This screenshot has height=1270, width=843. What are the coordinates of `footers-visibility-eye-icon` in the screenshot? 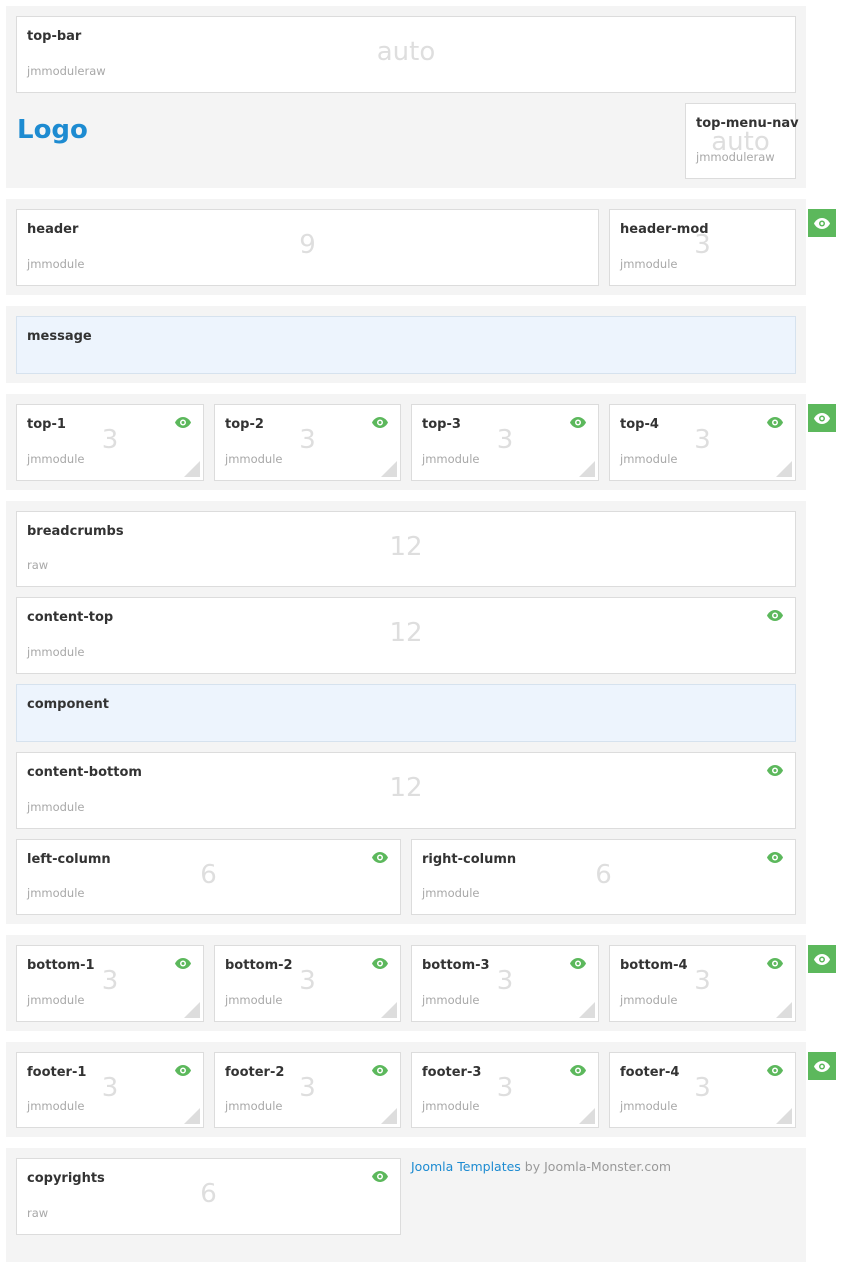 It's located at (822, 1066).